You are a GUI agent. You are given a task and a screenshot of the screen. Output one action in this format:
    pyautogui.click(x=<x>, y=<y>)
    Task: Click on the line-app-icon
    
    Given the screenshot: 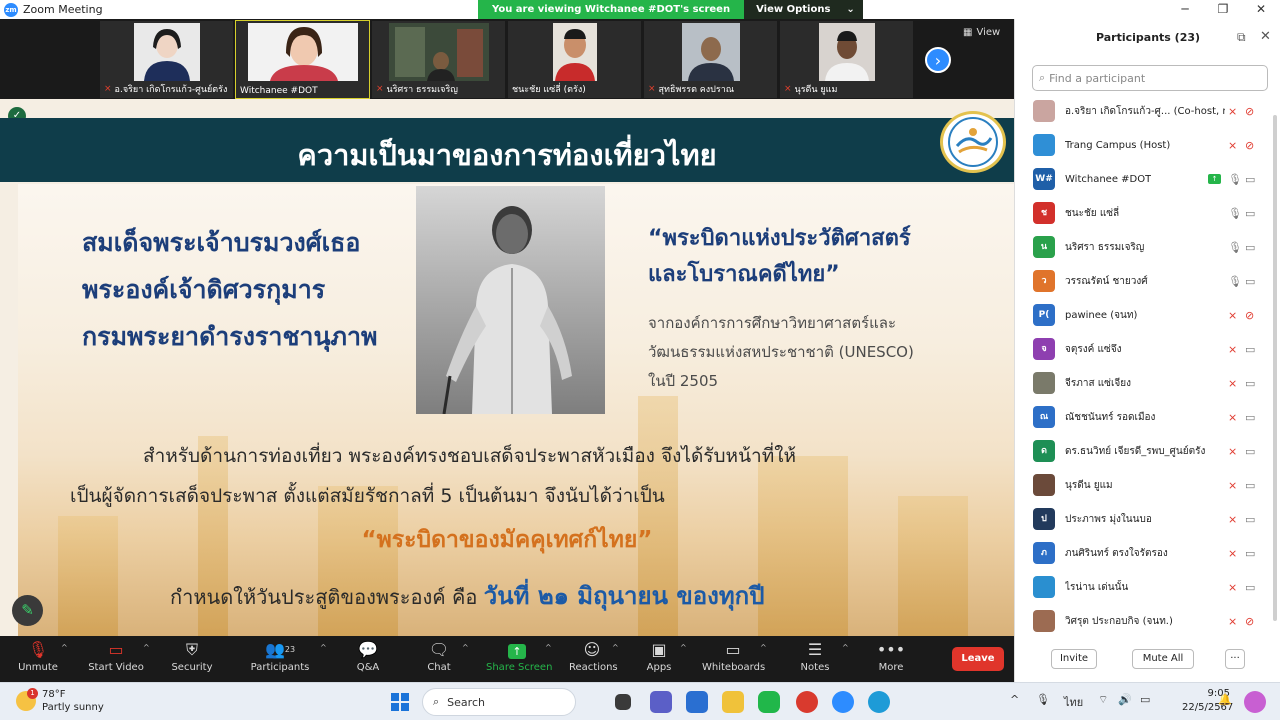 What is the action you would take?
    pyautogui.click(x=769, y=702)
    